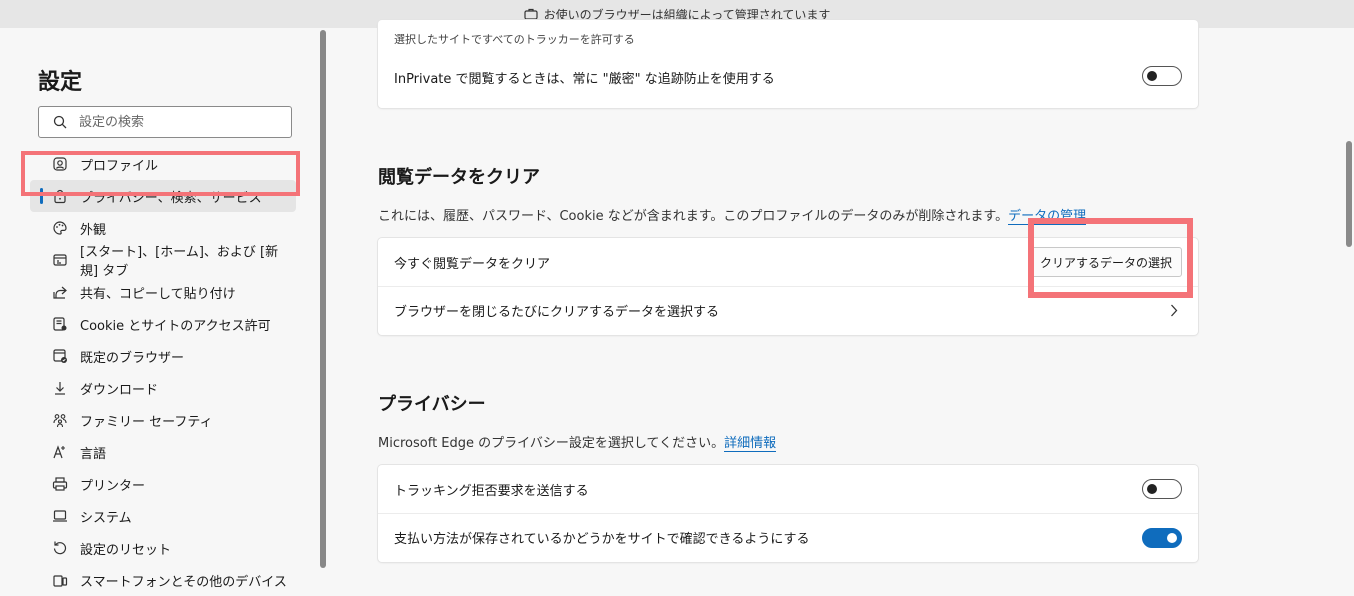  I want to click on language-icon, so click(60, 452).